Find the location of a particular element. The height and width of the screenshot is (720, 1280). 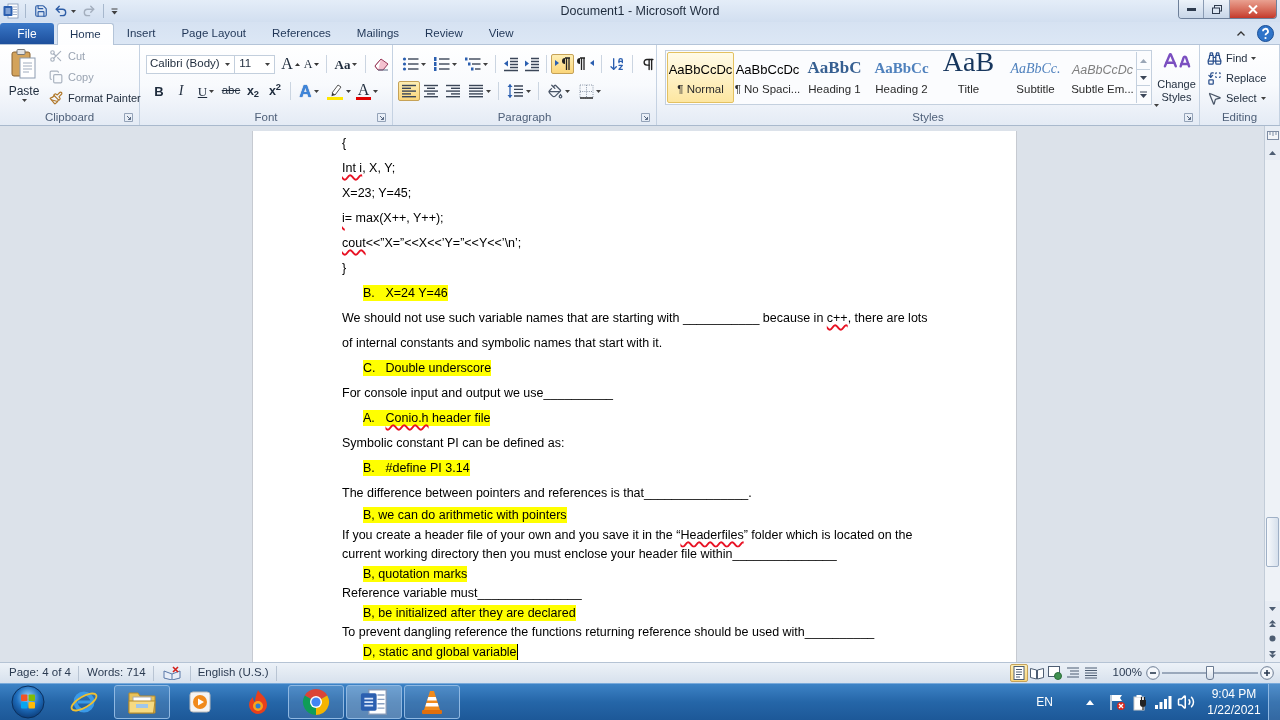

volume-icon is located at coordinates (1186, 702).